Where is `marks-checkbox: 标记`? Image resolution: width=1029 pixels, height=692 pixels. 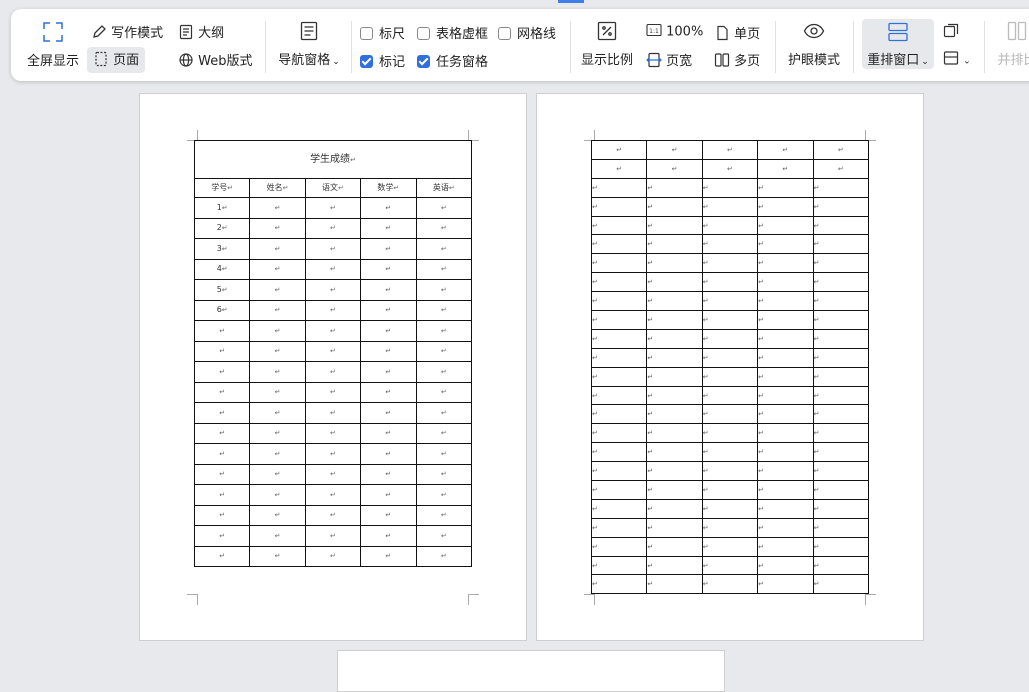 marks-checkbox: 标记 is located at coordinates (382, 60).